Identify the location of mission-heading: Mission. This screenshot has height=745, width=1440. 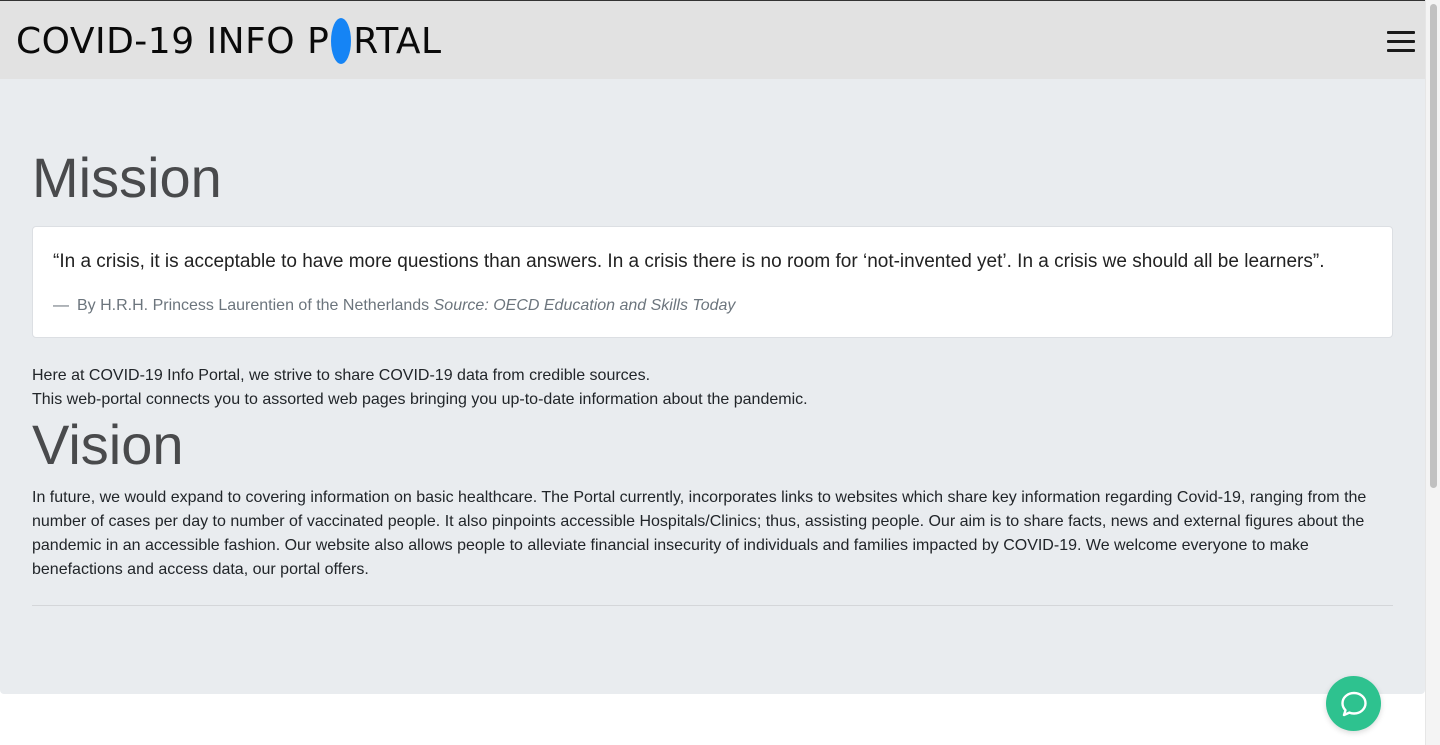
(127, 177).